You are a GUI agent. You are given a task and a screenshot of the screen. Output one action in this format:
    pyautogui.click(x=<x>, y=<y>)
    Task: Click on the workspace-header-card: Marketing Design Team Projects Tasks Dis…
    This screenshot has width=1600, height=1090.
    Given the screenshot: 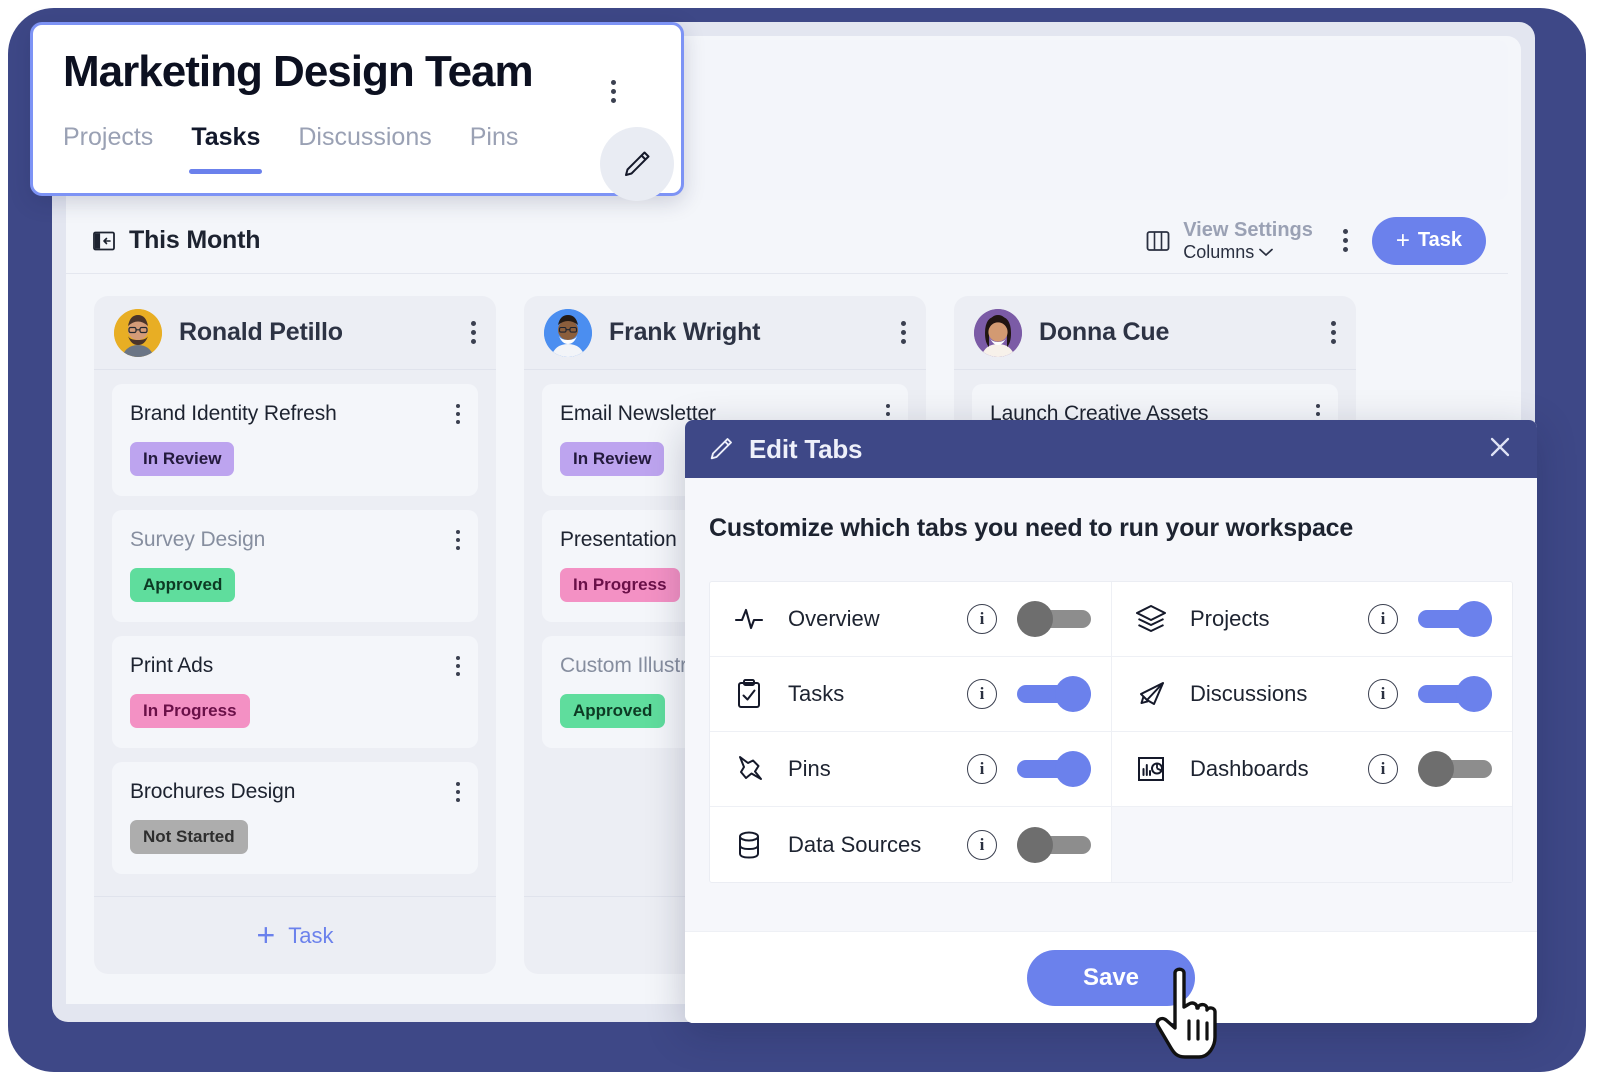 What is the action you would take?
    pyautogui.click(x=357, y=111)
    